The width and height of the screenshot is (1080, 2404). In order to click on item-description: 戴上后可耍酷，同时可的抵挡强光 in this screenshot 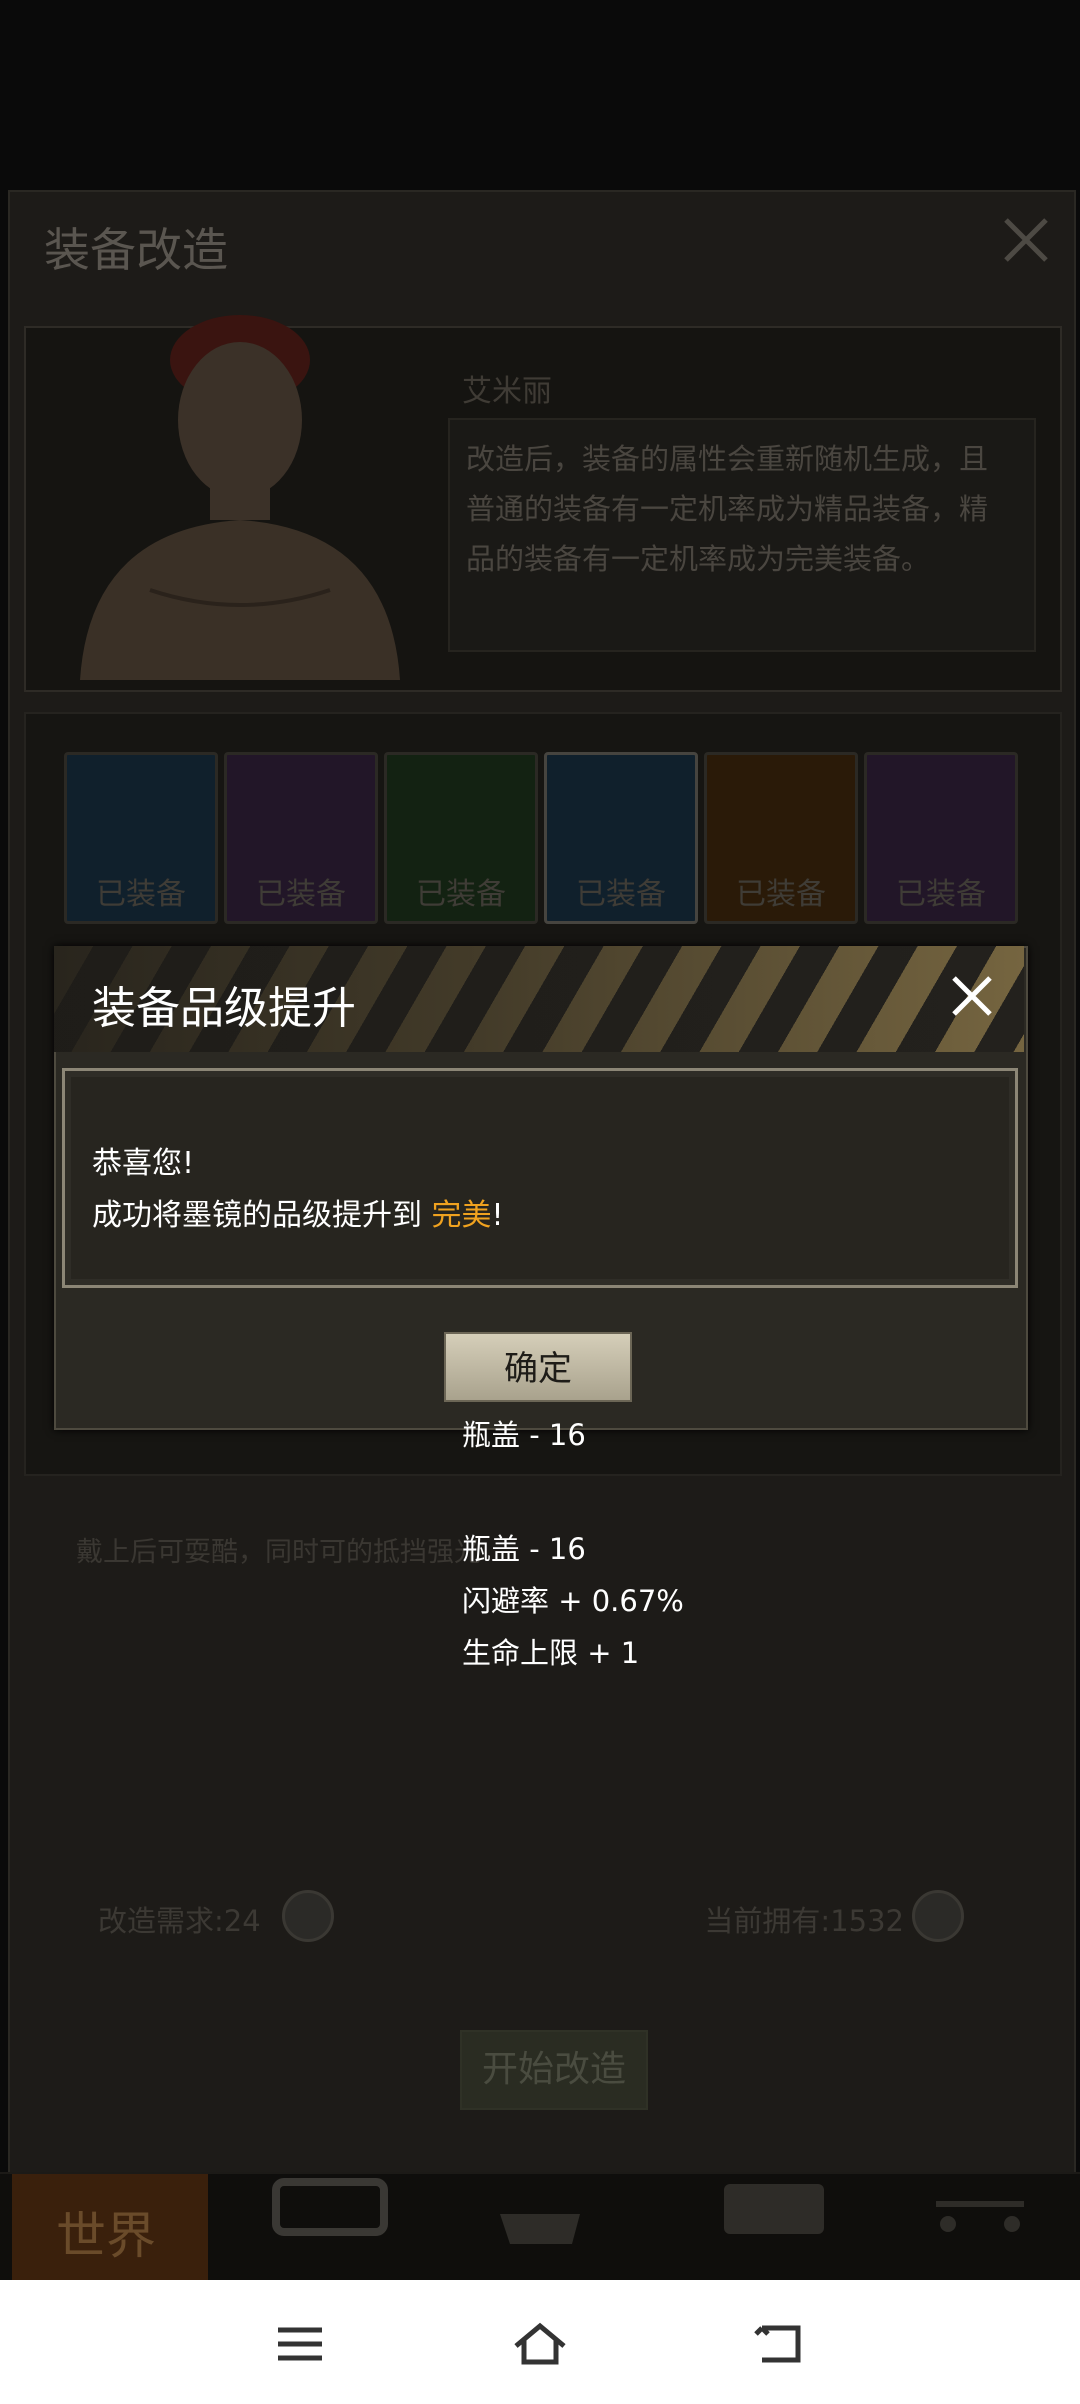, I will do `click(278, 1552)`.